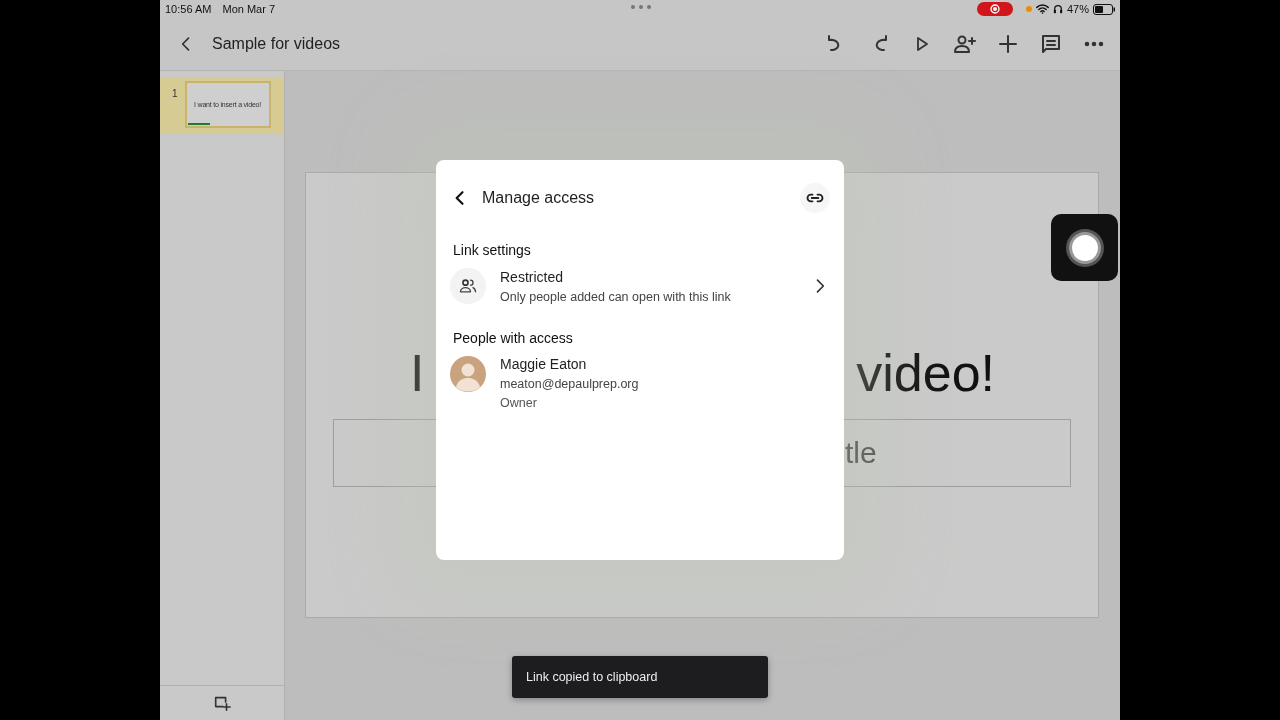  I want to click on section-heading: People with access, so click(513, 338).